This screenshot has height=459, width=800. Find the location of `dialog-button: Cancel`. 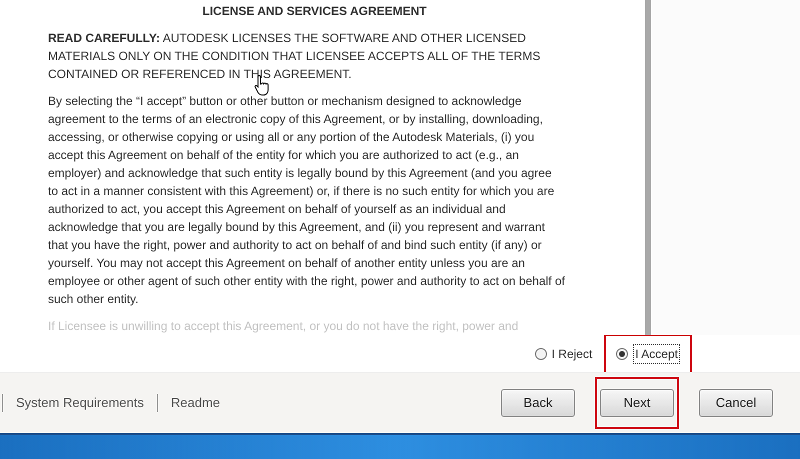

dialog-button: Cancel is located at coordinates (736, 403).